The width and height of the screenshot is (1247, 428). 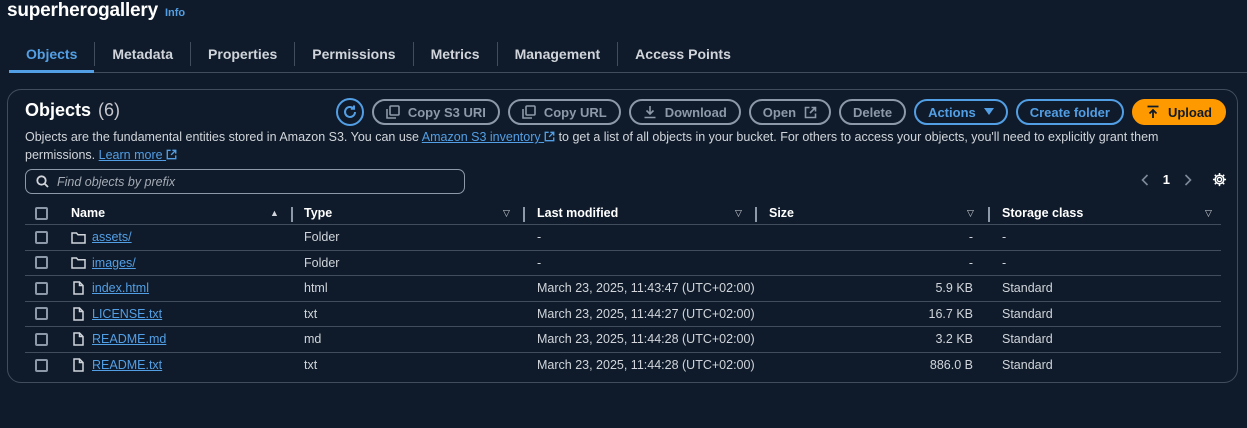 I want to click on object-count: (6), so click(x=109, y=110).